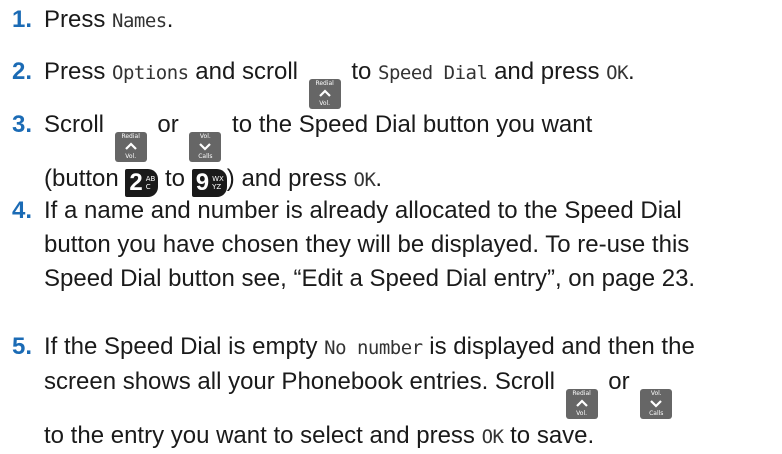  I want to click on key-letters-line: AB, so click(150, 179).